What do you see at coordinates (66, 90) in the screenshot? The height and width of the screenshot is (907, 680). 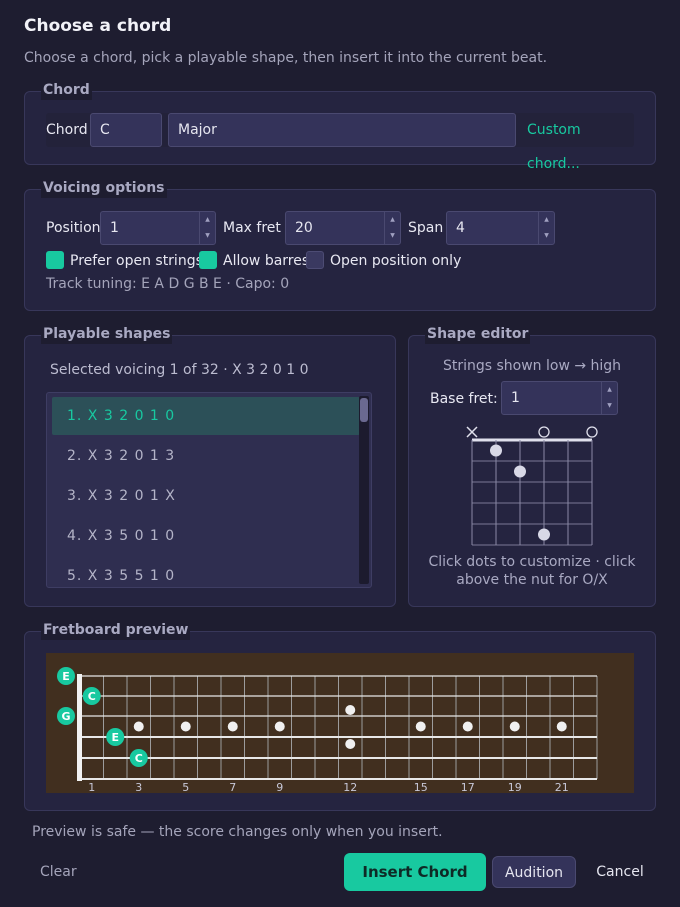 I see `chord-group-title: Chord` at bounding box center [66, 90].